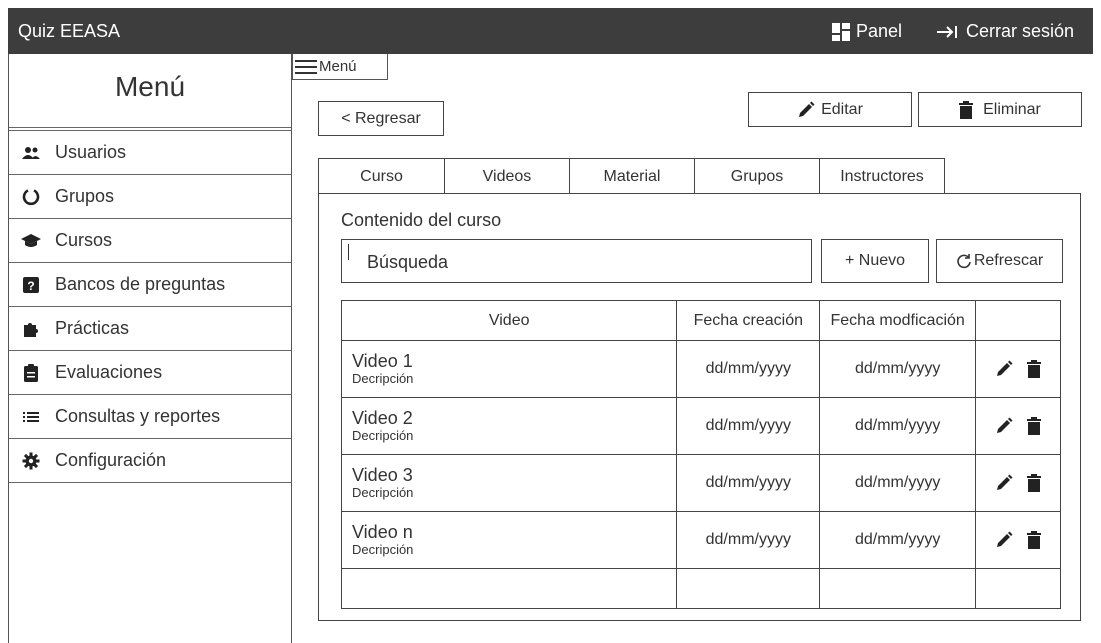  What do you see at coordinates (509, 426) in the screenshot?
I see `video-cell: Video 2 Decripción` at bounding box center [509, 426].